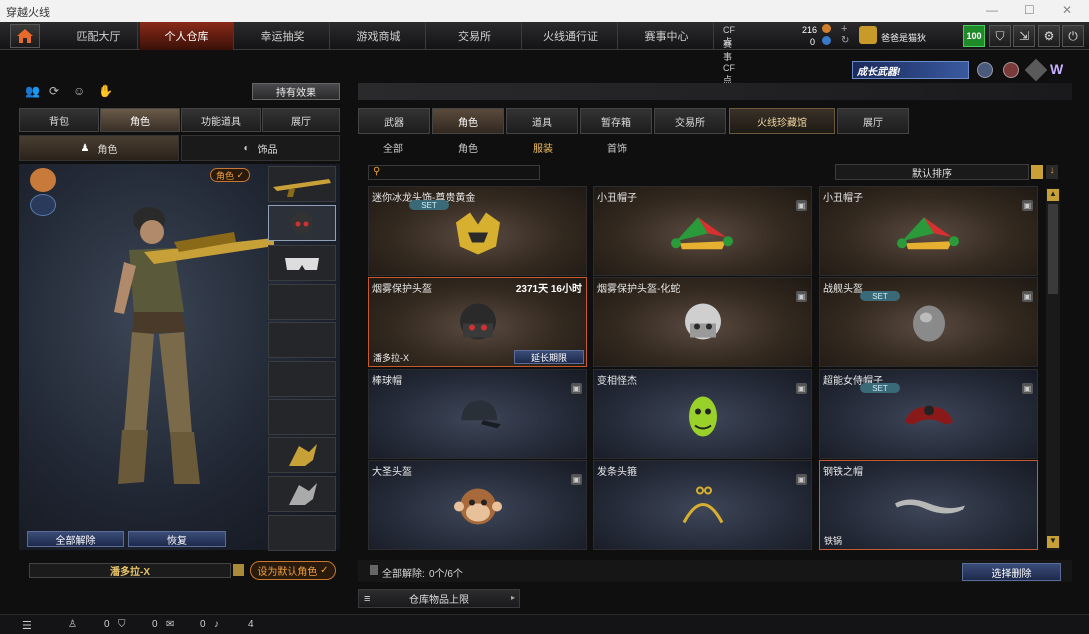  Describe the element at coordinates (985, 70) in the screenshot. I see `rank-badge-icon` at that location.